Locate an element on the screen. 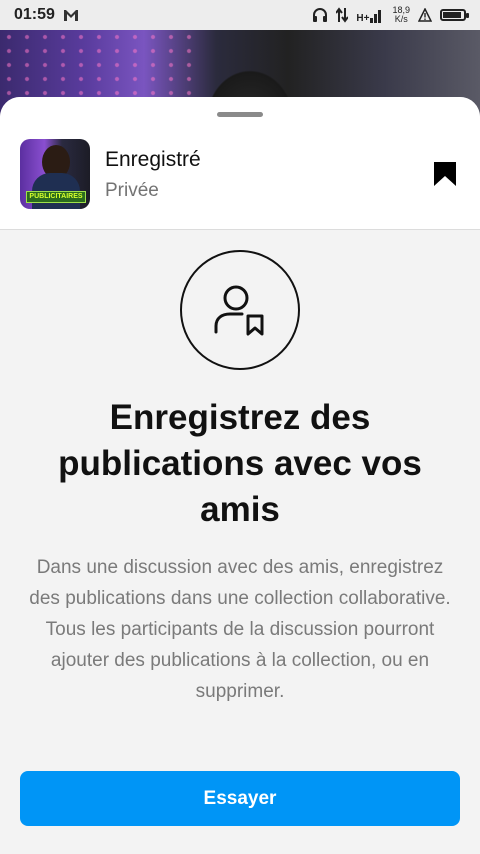 This screenshot has width=480, height=854. collection-thumbnail: PUBLICITAIRES is located at coordinates (55, 174).